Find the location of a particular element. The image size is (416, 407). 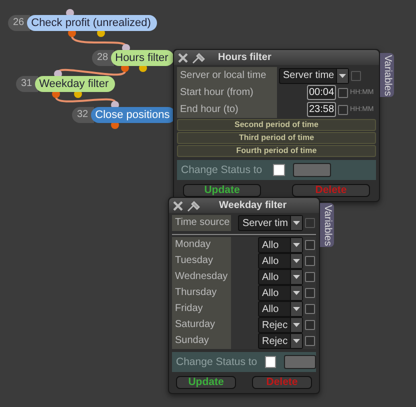

time-field: 23:58 is located at coordinates (321, 109).